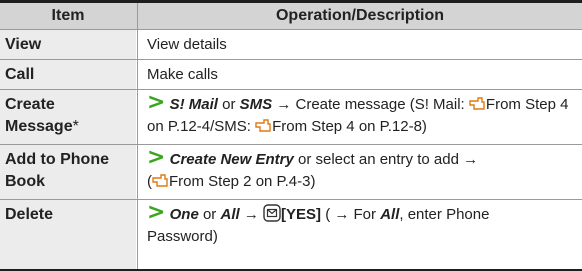 This screenshot has width=582, height=271. Describe the element at coordinates (380, 104) in the screenshot. I see `desc-text: Create message (S! Mail:` at that location.